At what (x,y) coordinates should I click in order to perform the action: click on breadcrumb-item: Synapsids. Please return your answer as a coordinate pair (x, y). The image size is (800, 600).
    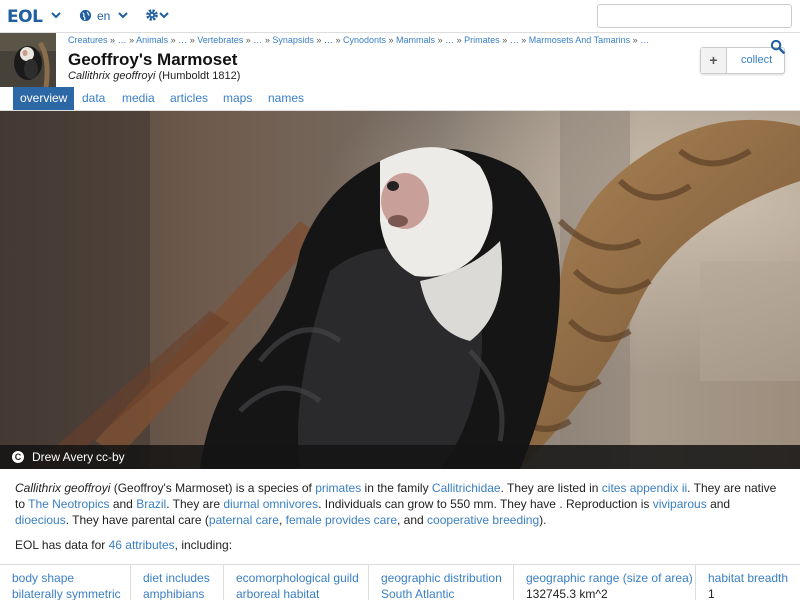
    Looking at the image, I should click on (293, 40).